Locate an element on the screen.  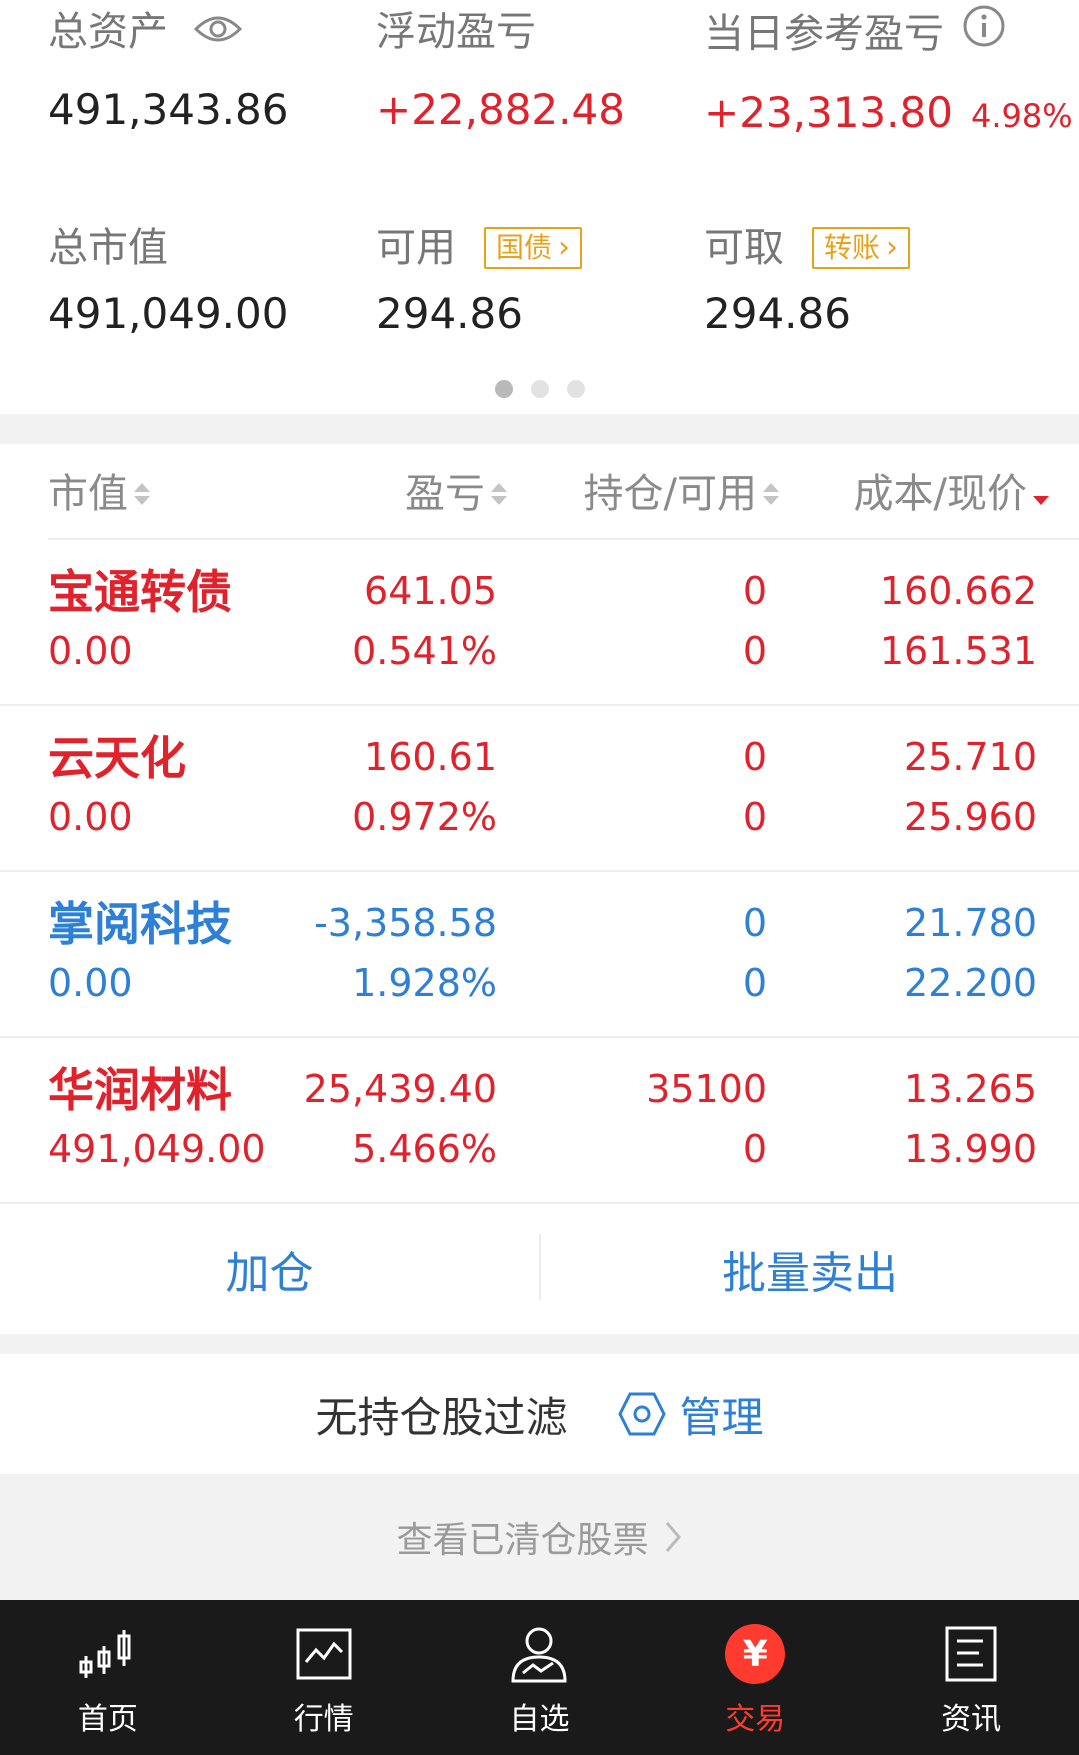
page-indicator is located at coordinates (539, 389).